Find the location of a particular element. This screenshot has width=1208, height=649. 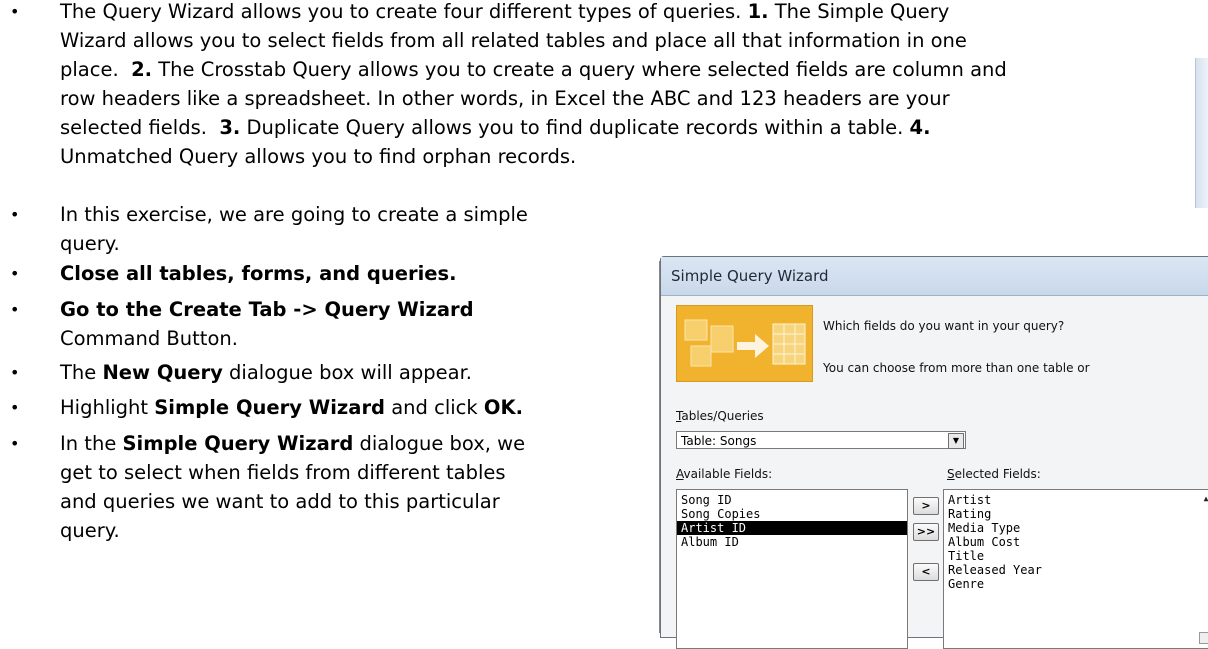

paragraph-line: Command Button. is located at coordinates (267, 338).